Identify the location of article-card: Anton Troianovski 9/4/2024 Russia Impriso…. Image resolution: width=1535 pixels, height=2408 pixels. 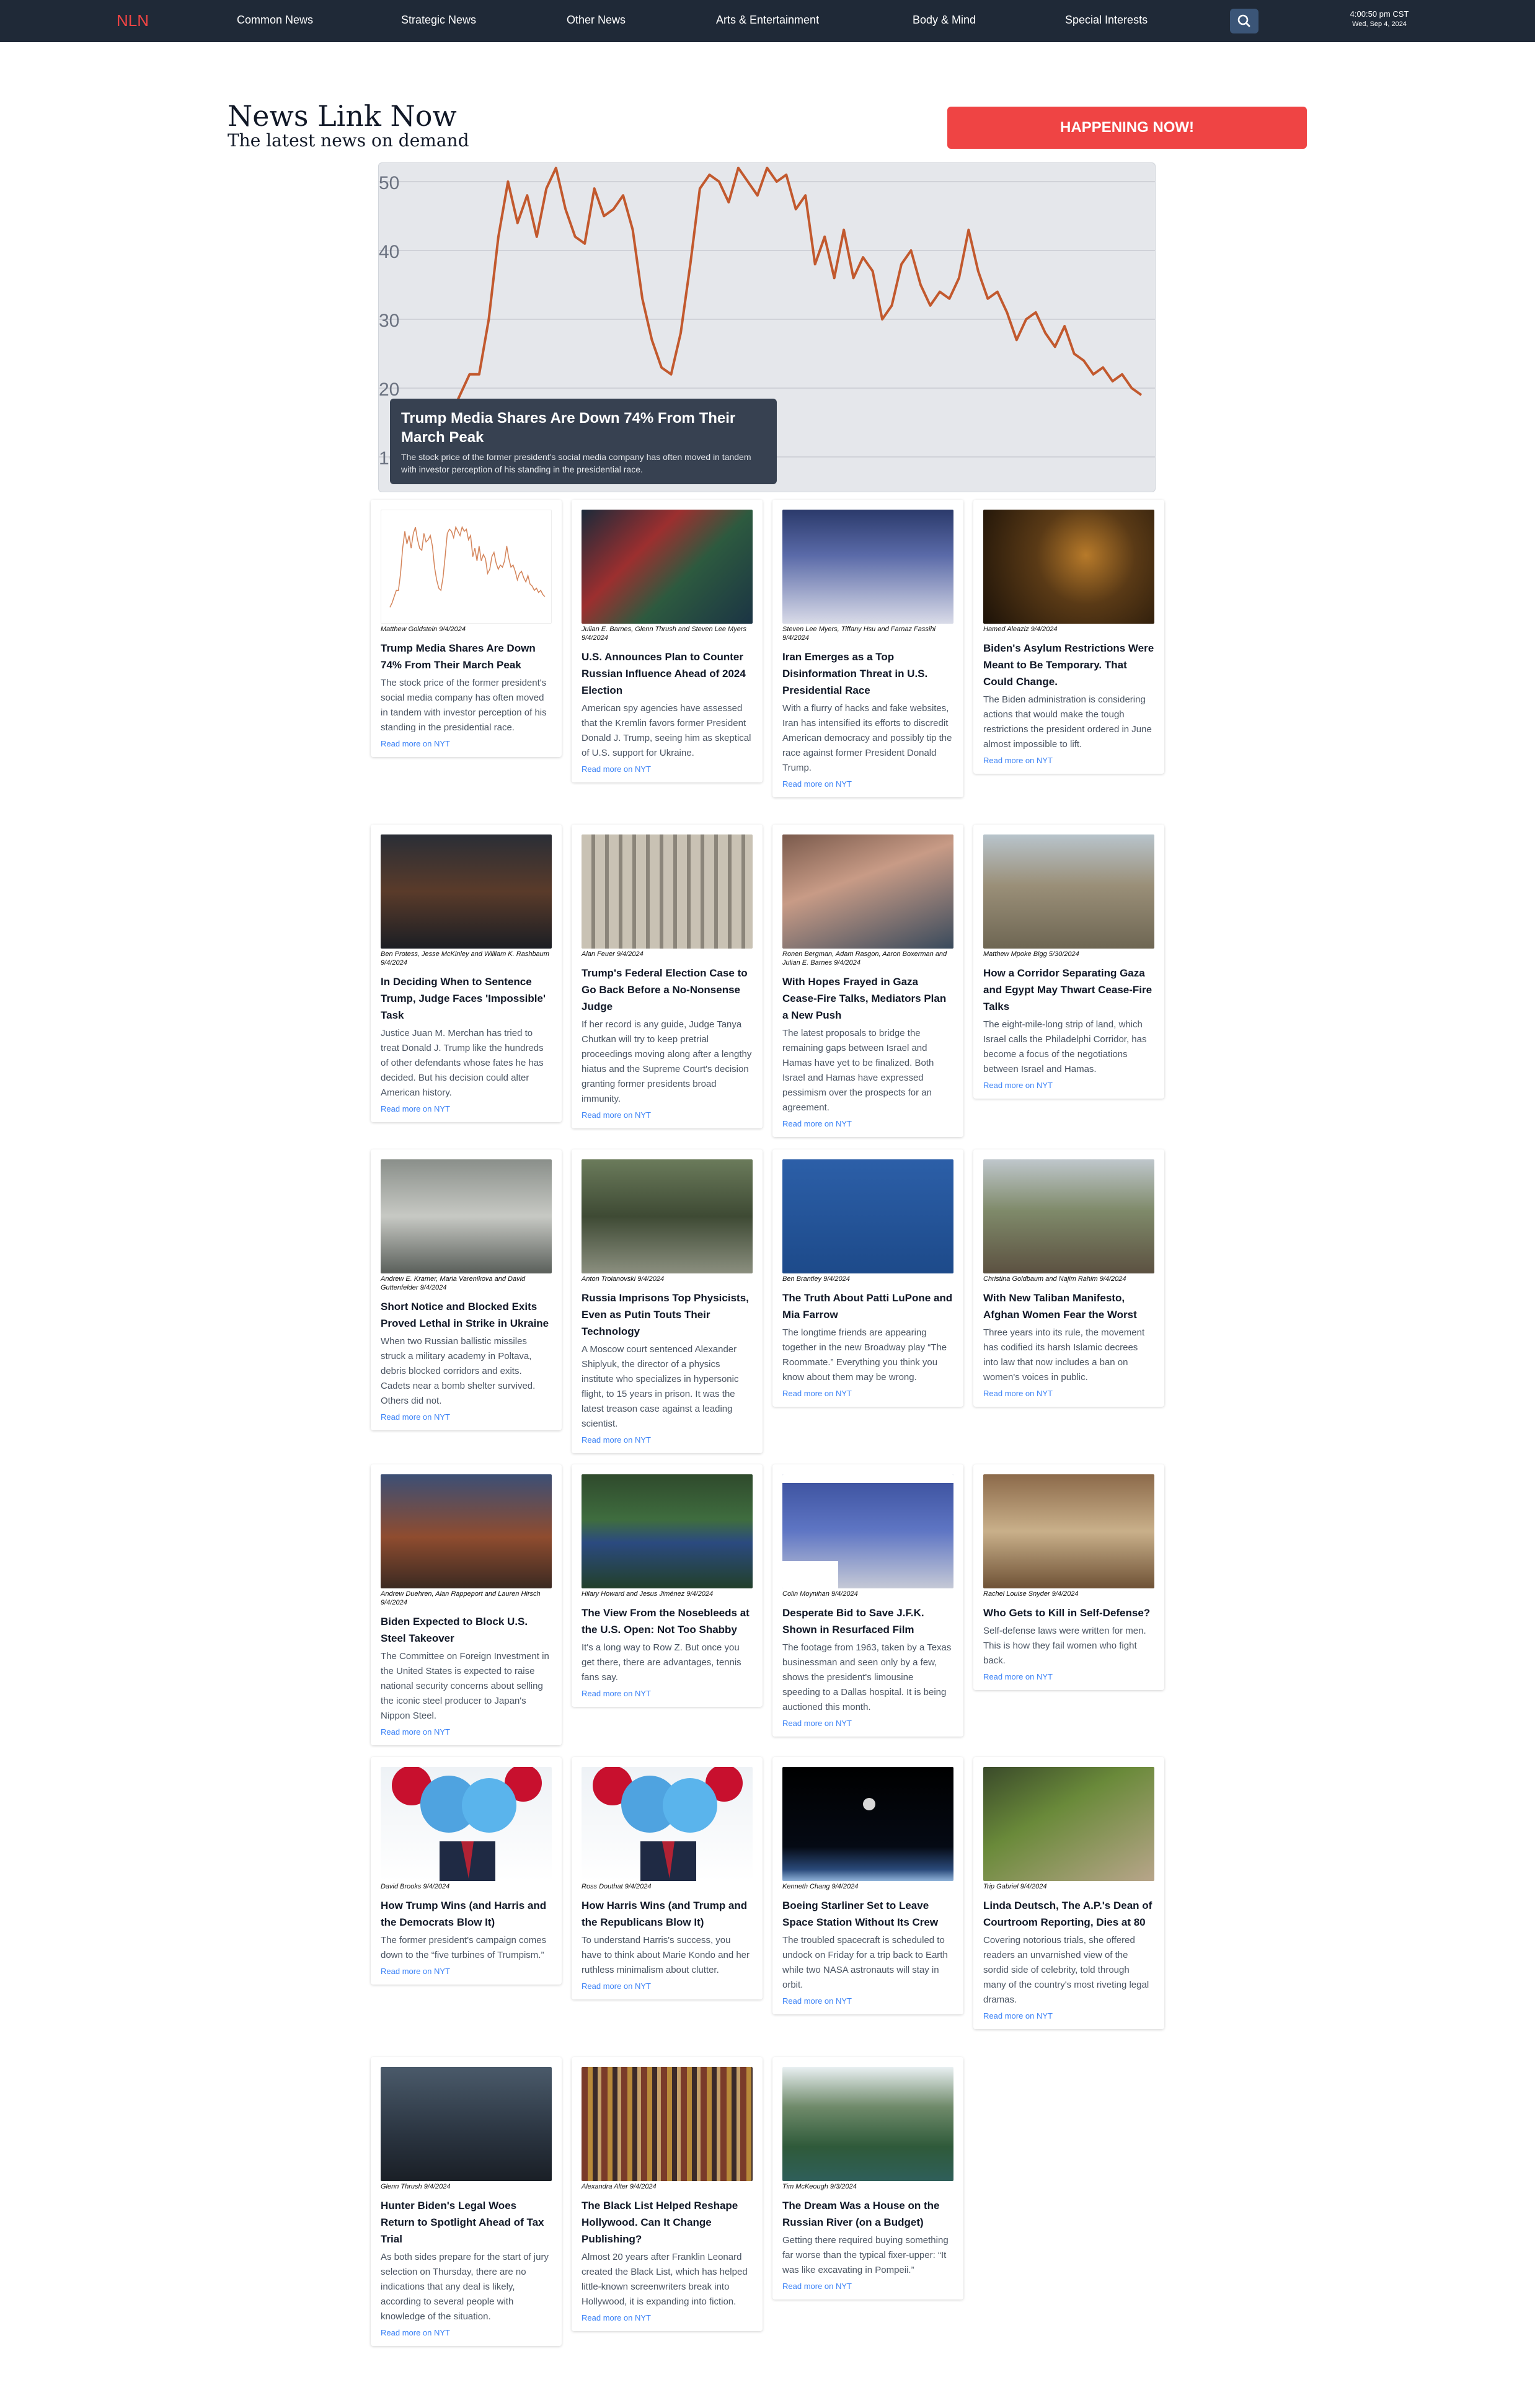
(667, 1301).